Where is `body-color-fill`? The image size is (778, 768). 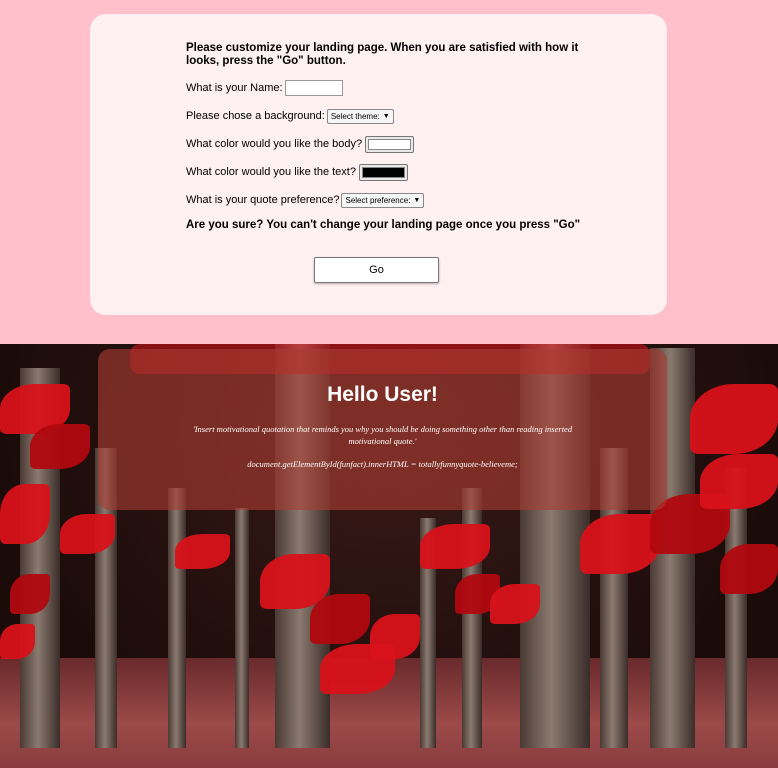 body-color-fill is located at coordinates (390, 144).